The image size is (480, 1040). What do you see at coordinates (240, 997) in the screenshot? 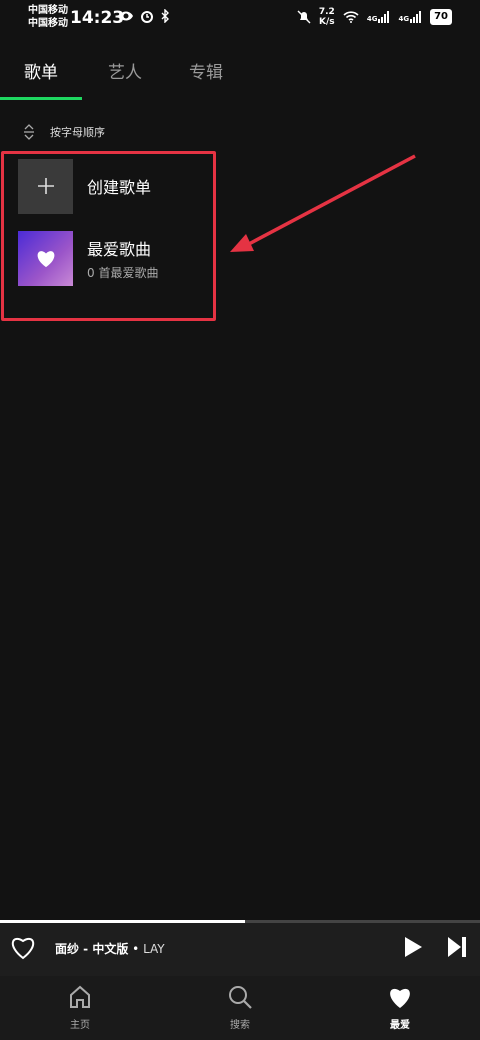
I see `search-icon` at bounding box center [240, 997].